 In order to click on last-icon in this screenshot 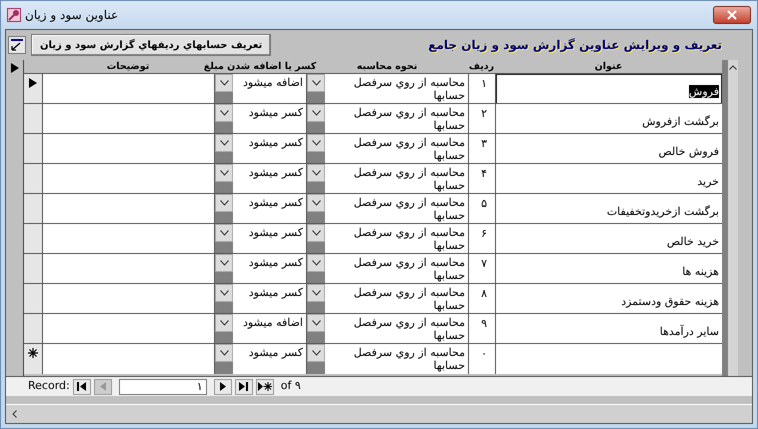, I will do `click(243, 386)`.